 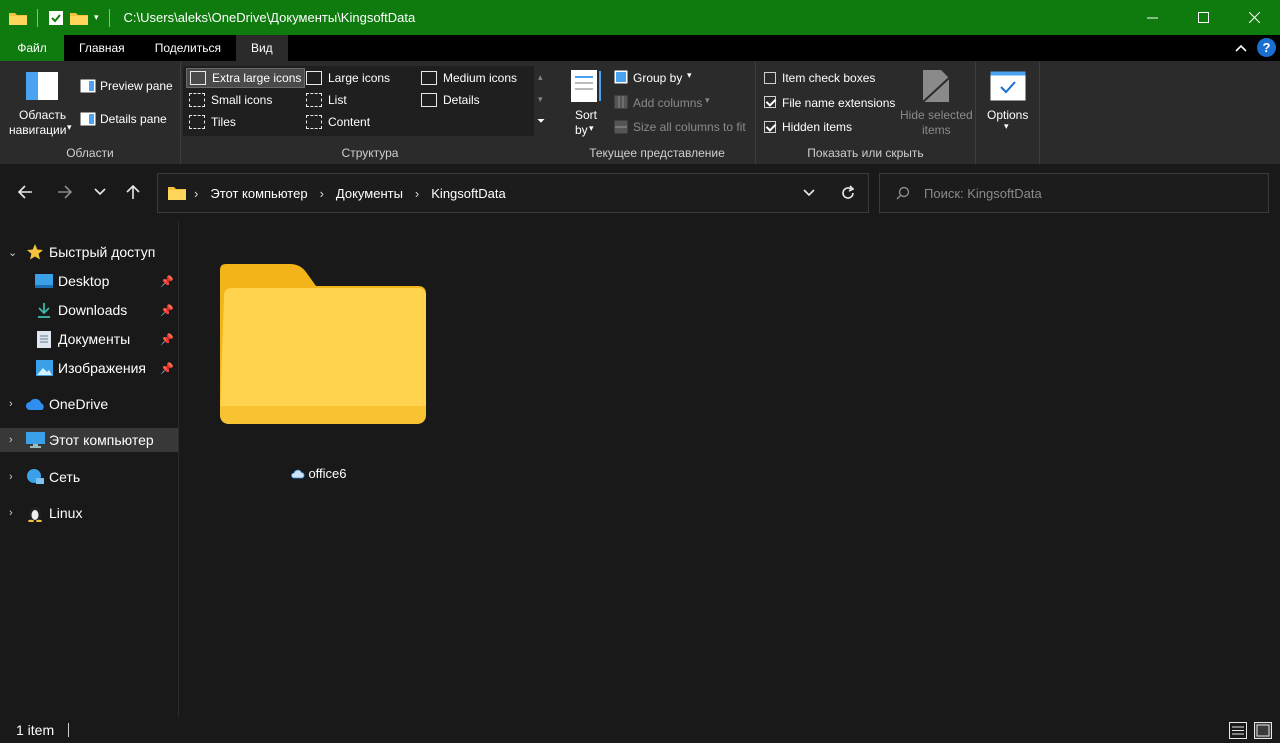 I want to click on maximize-icon, so click(x=1203, y=17).